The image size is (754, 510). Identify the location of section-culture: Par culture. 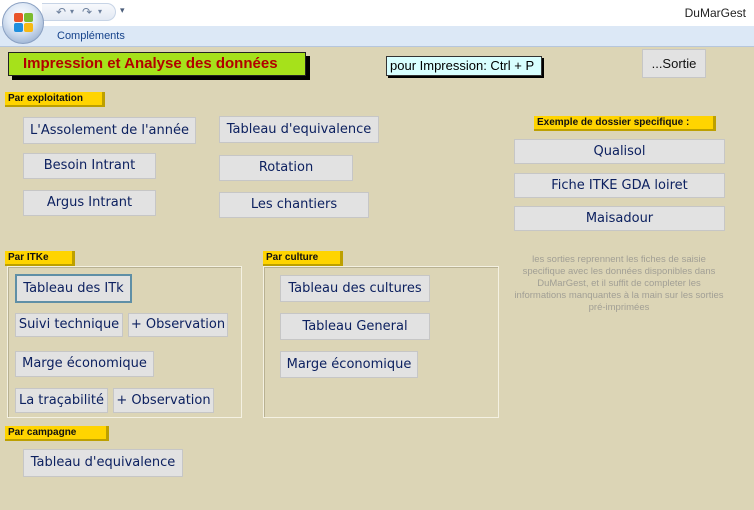
(303, 258).